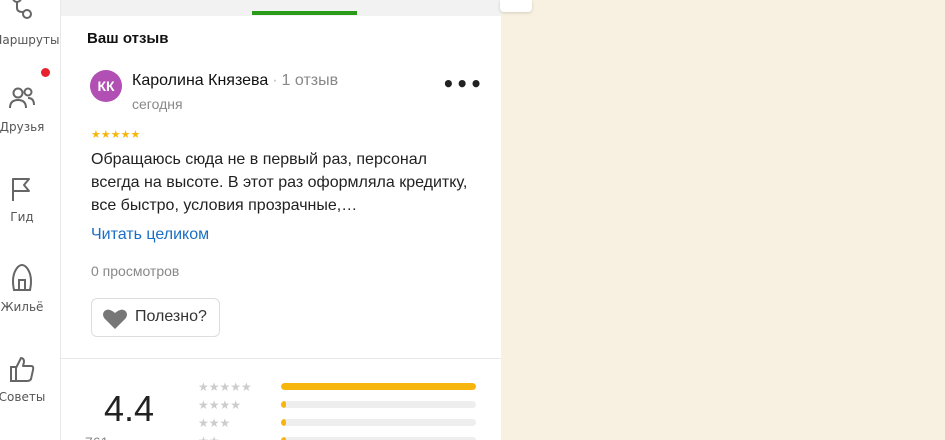  Describe the element at coordinates (220, 405) in the screenshot. I see `distribution-row-stars: ★★★★` at that location.